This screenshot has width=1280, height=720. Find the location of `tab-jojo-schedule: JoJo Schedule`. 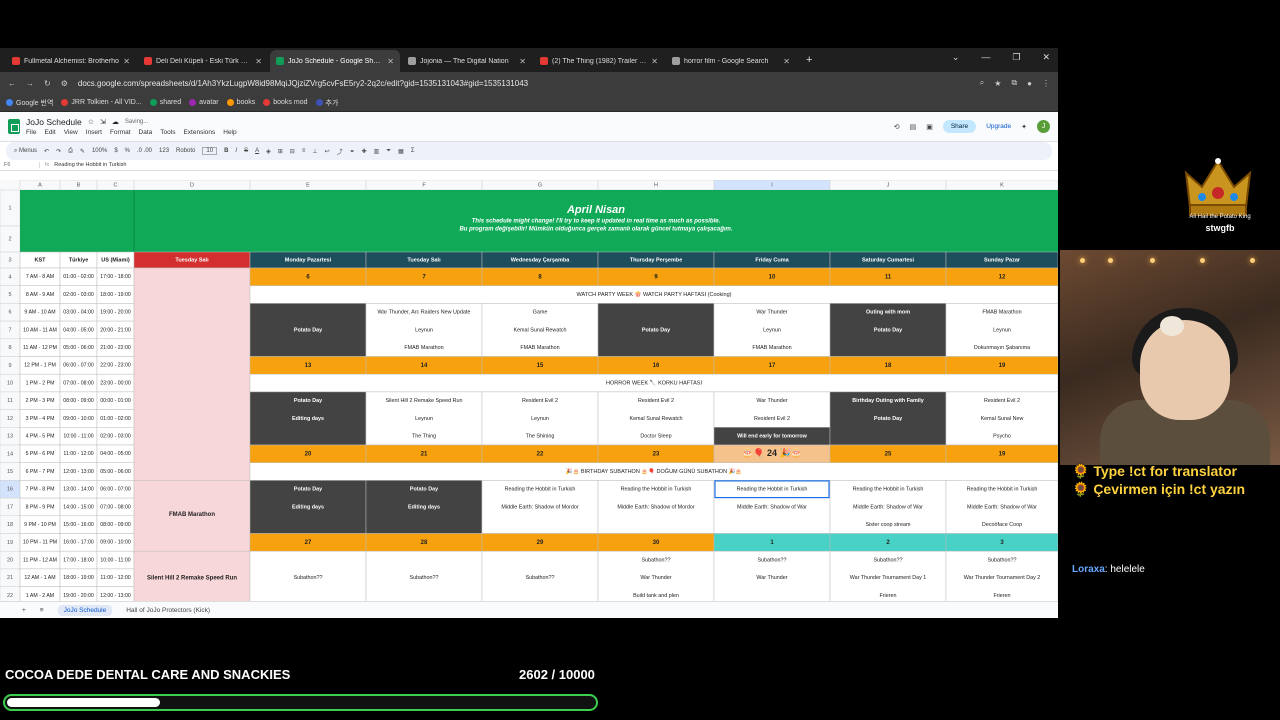

tab-jojo-schedule: JoJo Schedule is located at coordinates (85, 610).